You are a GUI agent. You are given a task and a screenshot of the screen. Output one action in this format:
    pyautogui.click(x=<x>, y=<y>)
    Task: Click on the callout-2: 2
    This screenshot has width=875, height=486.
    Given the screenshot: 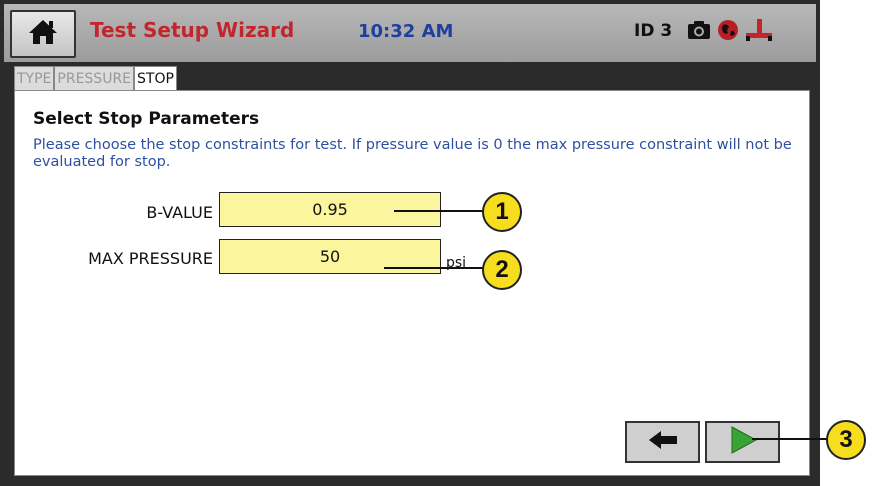 What is the action you would take?
    pyautogui.click(x=502, y=270)
    